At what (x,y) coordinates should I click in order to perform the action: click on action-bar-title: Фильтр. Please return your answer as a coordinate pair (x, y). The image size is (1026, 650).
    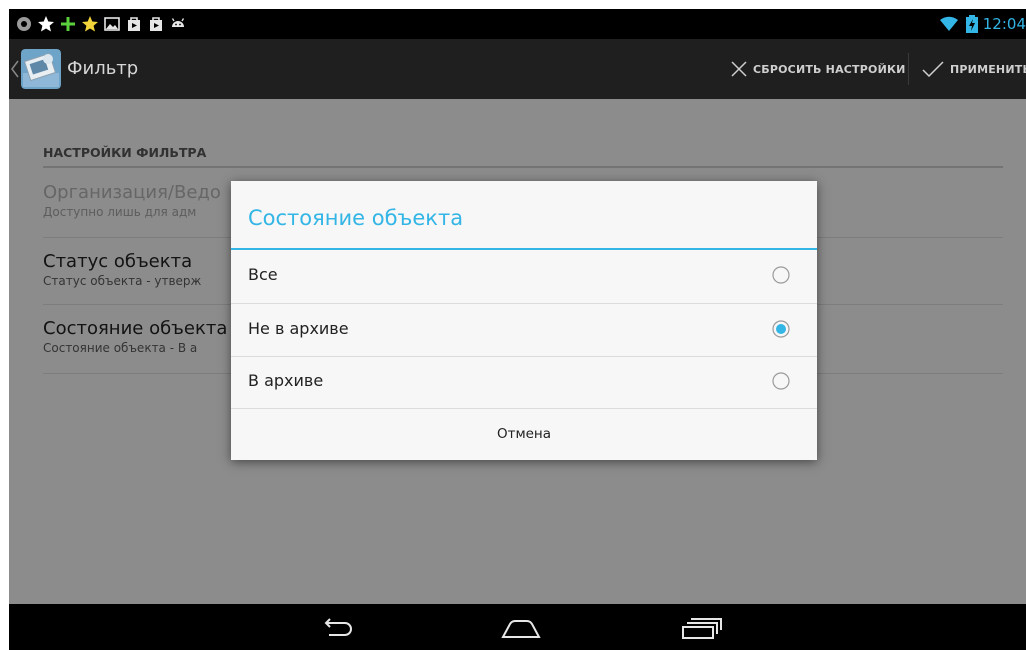
    Looking at the image, I should click on (103, 68).